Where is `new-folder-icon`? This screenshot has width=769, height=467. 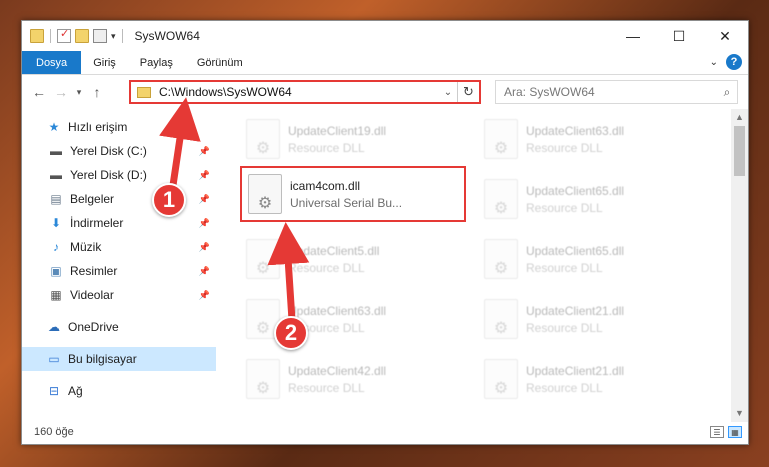 new-folder-icon is located at coordinates (82, 36).